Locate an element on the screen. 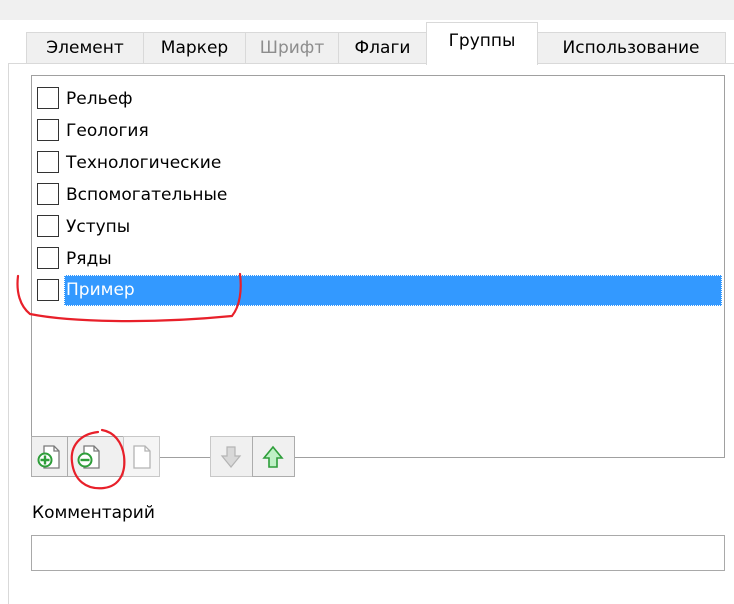  tab-flags: Флаги is located at coordinates (382, 48).